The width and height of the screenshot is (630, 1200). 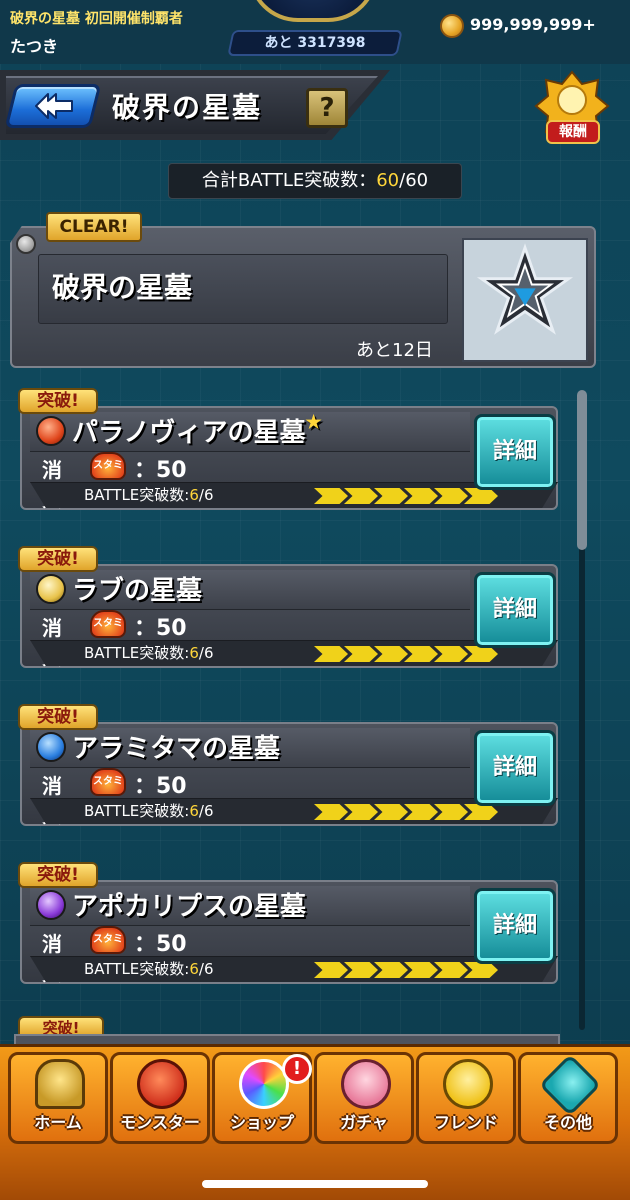 I want to click on nav-home-label: ホーム, so click(x=58, y=1122).